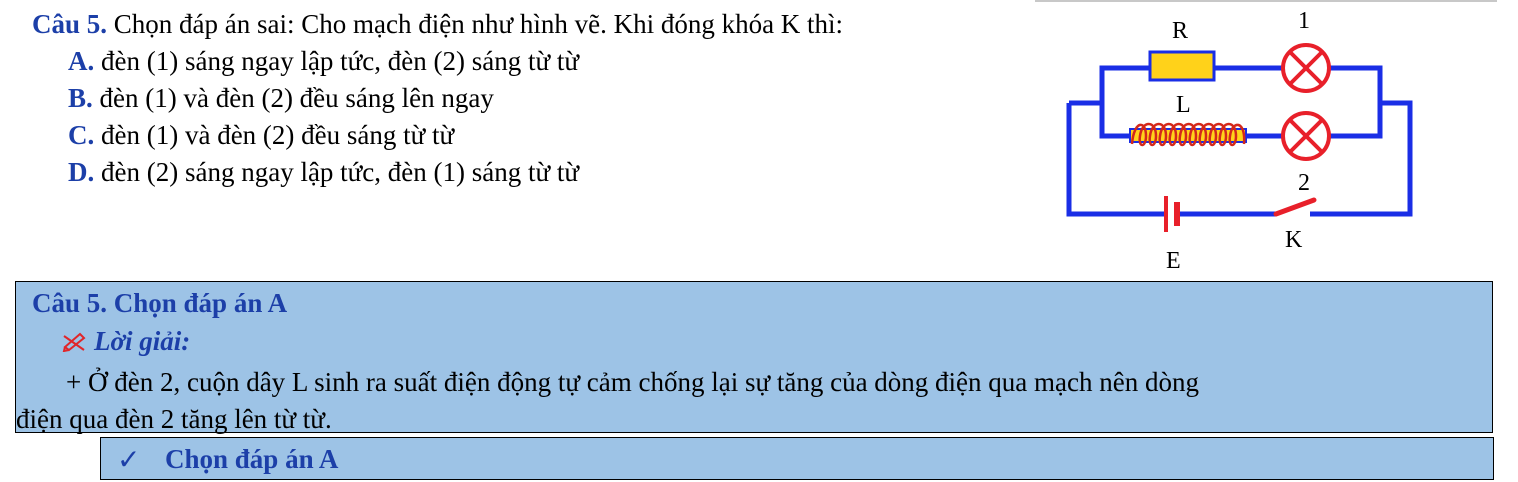  What do you see at coordinates (74, 342) in the screenshot?
I see `pencil-icon` at bounding box center [74, 342].